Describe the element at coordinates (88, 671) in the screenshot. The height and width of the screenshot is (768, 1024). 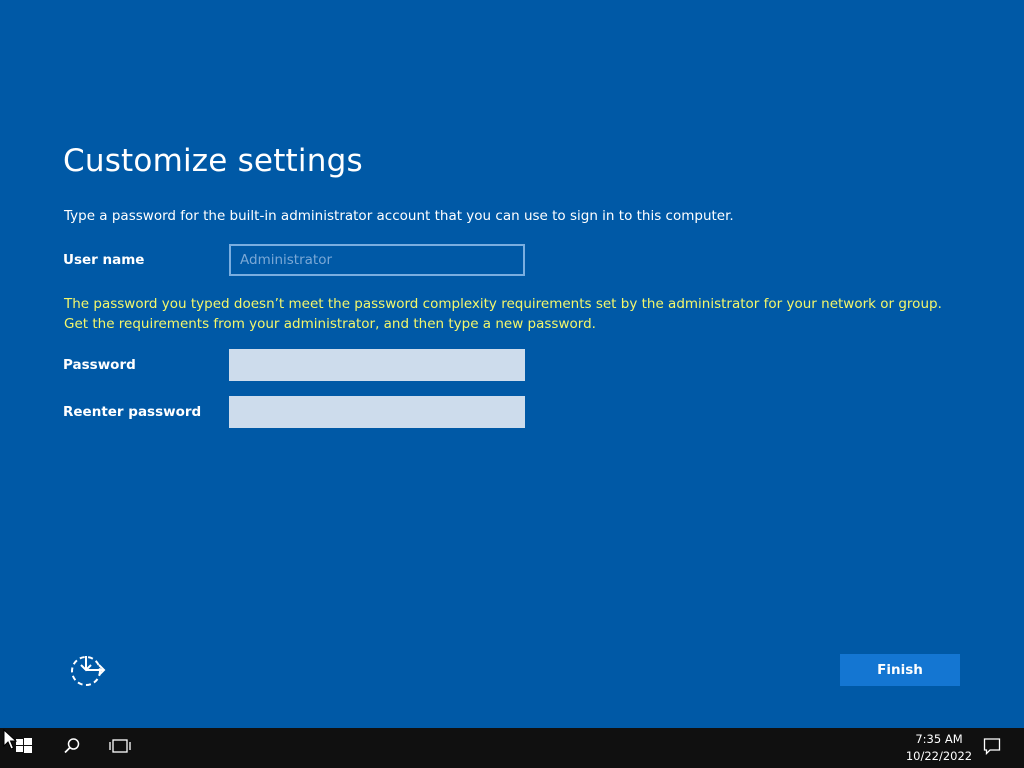
I see `ease-of-access-icon` at that location.